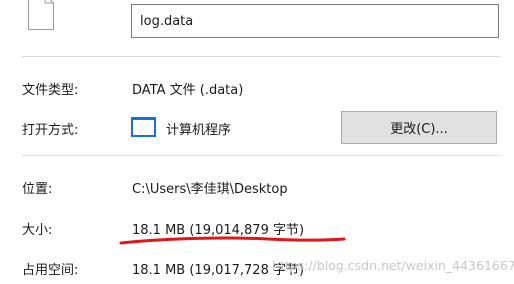 The image size is (514, 284). What do you see at coordinates (50, 270) in the screenshot?
I see `size-on-disk-label: 占用空间:` at bounding box center [50, 270].